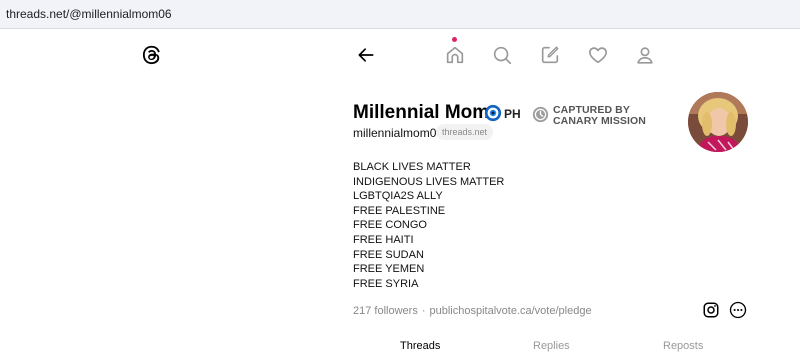 The height and width of the screenshot is (357, 800). Describe the element at coordinates (551, 346) in the screenshot. I see `tab-replies: Replies` at that location.